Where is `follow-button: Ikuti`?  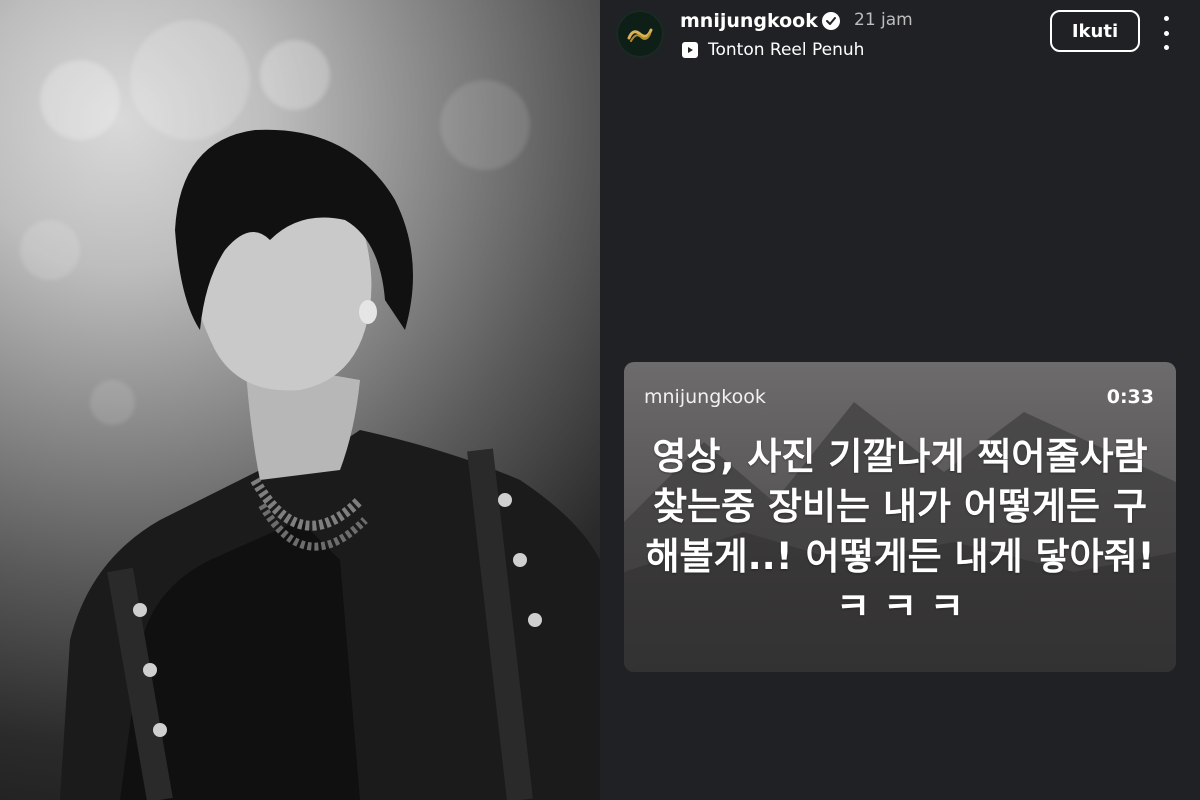
follow-button: Ikuti is located at coordinates (1095, 31).